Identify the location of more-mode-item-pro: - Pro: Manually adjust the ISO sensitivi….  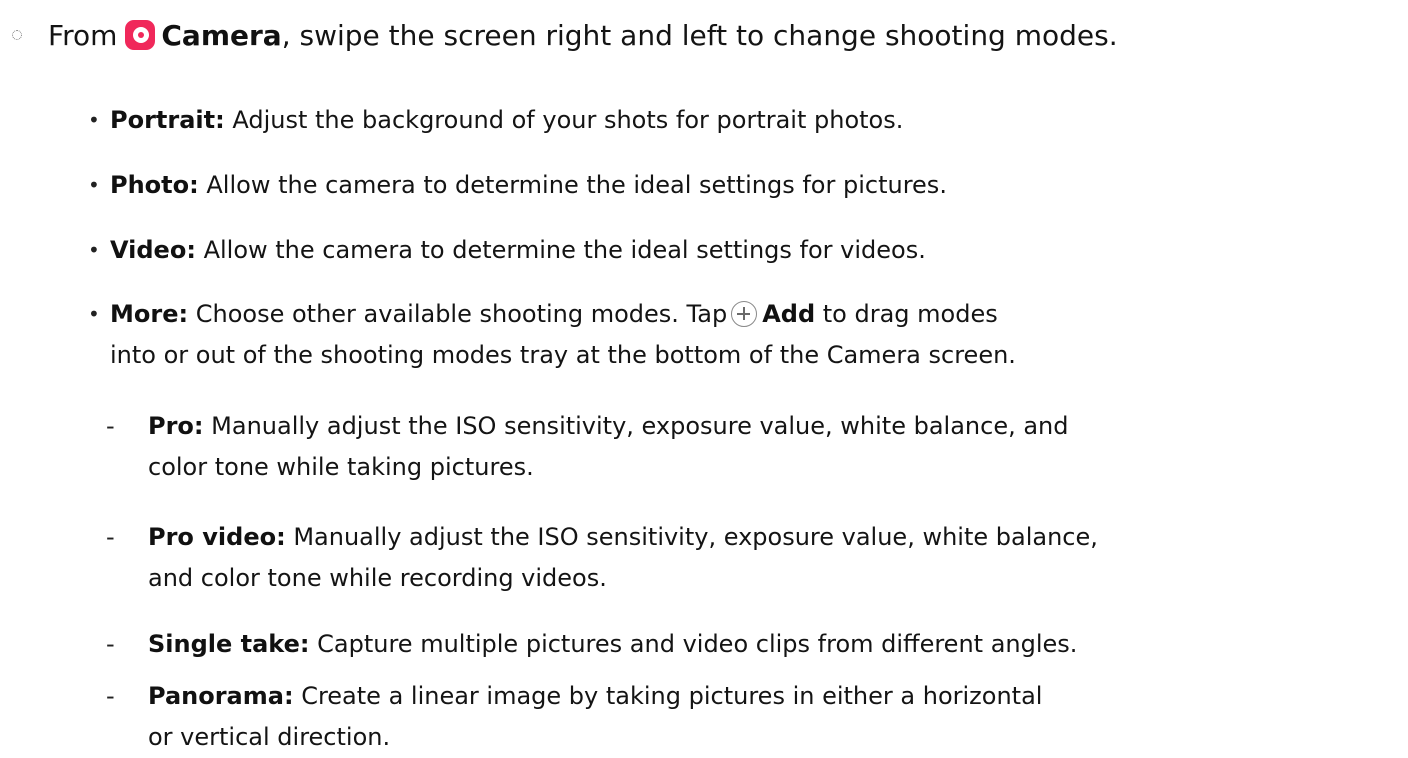
(587, 447).